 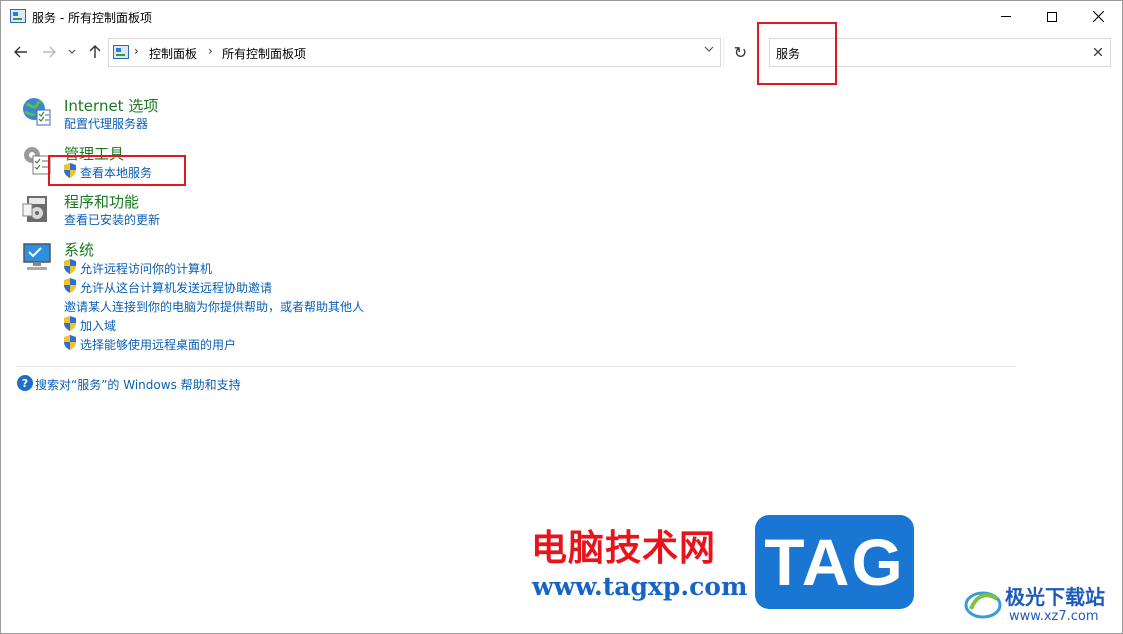 I want to click on task-allow-remote-assistance: 允许从这台计算机发送远程协助邀请, so click(x=176, y=287).